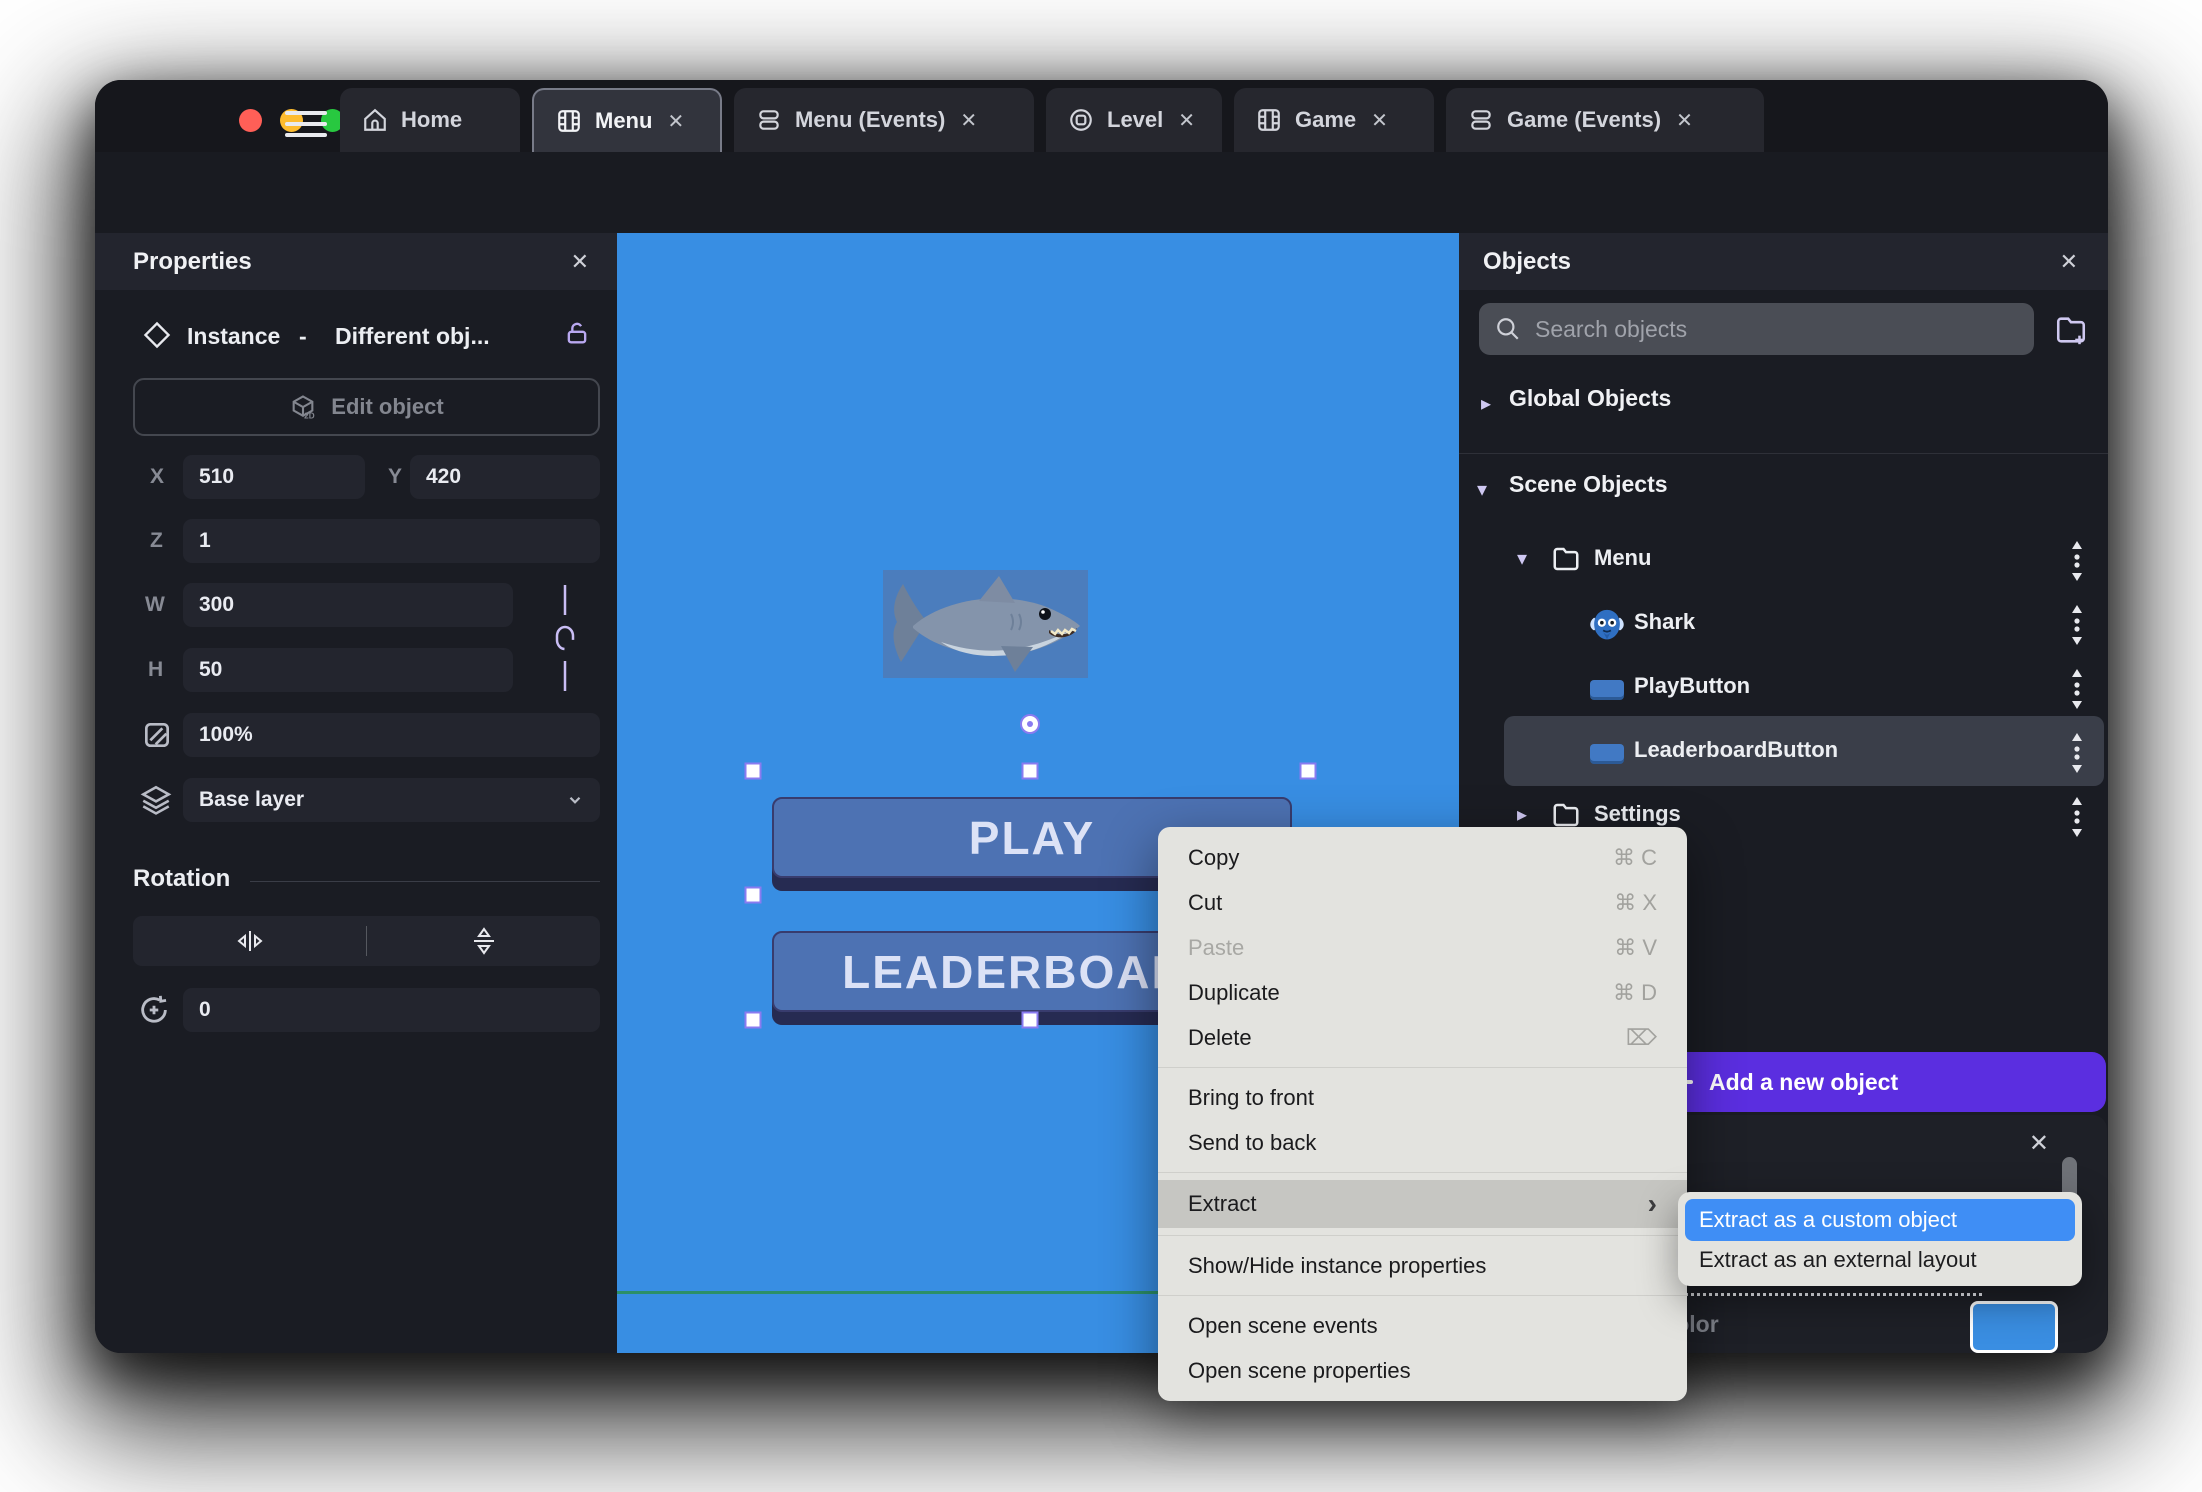 The height and width of the screenshot is (1492, 2202). Describe the element at coordinates (1030, 1020) in the screenshot. I see `selection-handle-bottom-middle` at that location.